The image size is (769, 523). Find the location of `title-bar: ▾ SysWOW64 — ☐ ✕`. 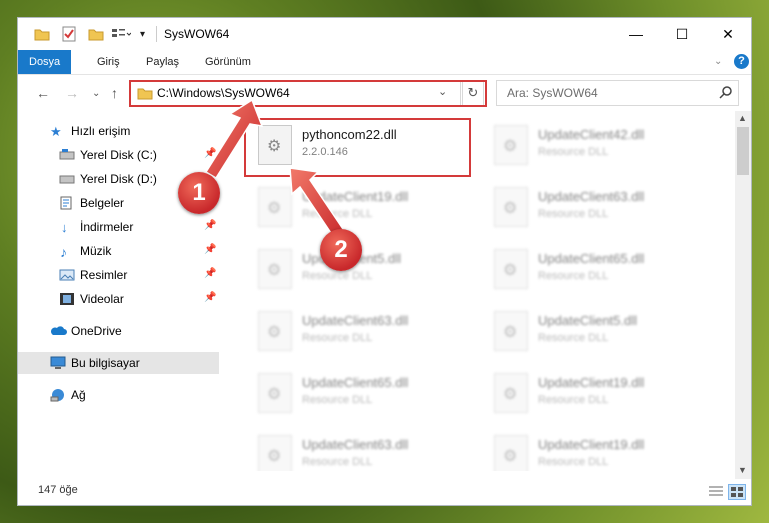

title-bar: ▾ SysWOW64 — ☐ ✕ is located at coordinates (384, 34).